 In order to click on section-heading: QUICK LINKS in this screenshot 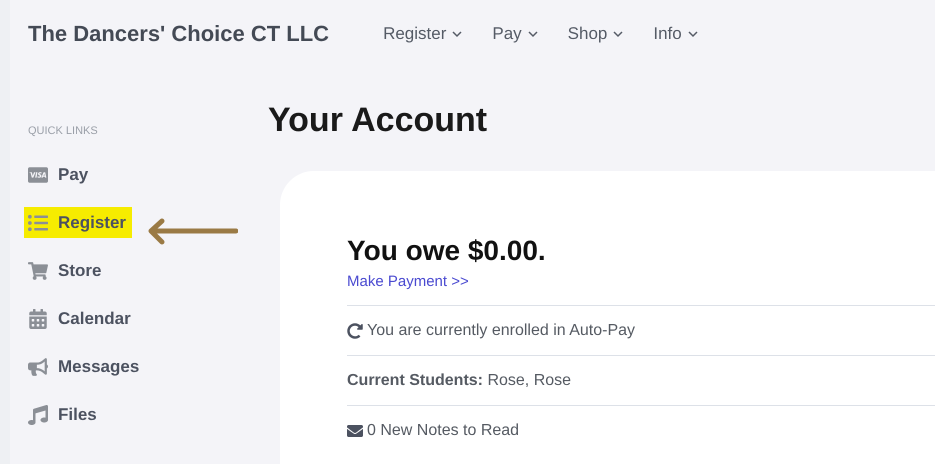, I will do `click(63, 131)`.